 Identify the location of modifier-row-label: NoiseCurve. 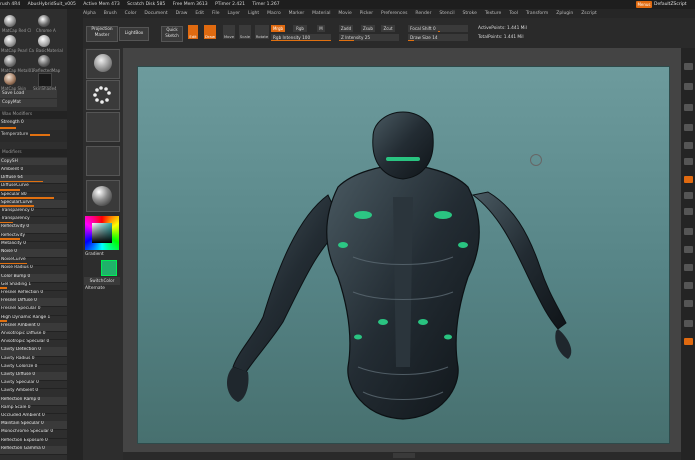
(13, 260).